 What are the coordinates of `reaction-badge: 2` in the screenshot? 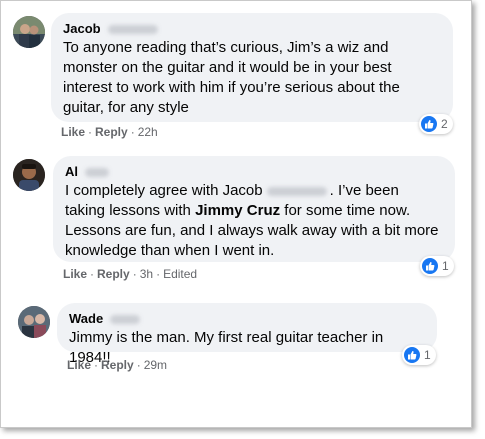 It's located at (436, 124).